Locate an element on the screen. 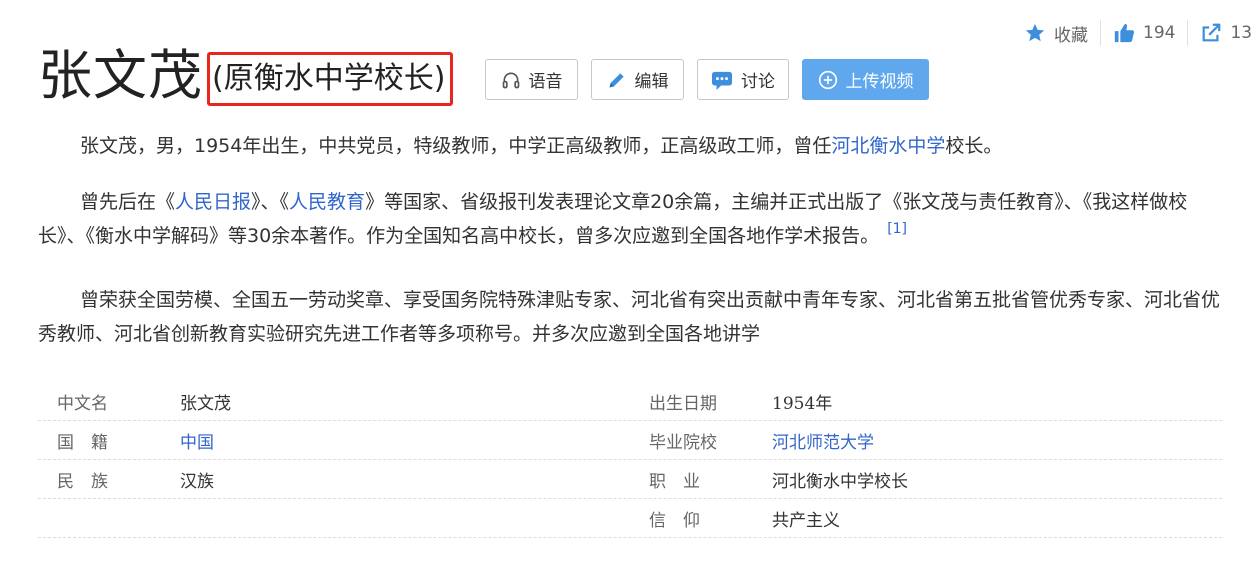  info-label: 信 仰 is located at coordinates (674, 520).